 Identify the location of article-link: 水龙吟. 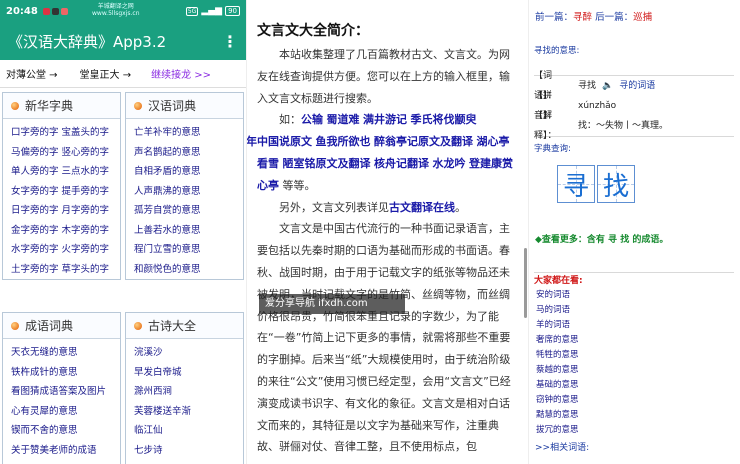
(449, 163).